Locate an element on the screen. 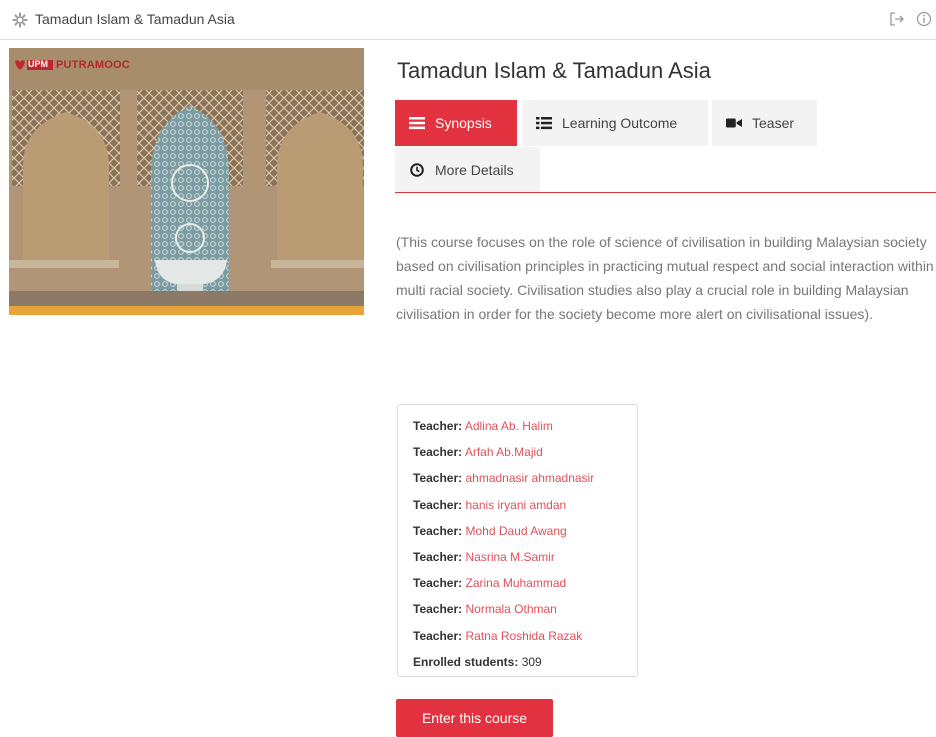 This screenshot has width=936, height=737. info-icon is located at coordinates (924, 19).